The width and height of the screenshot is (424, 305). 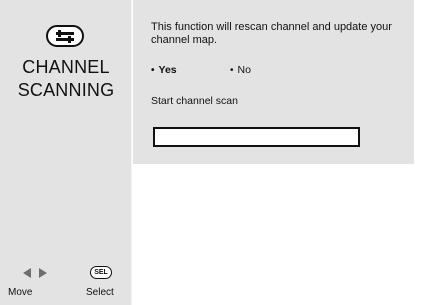 I want to click on option-no: • No, so click(x=240, y=70).